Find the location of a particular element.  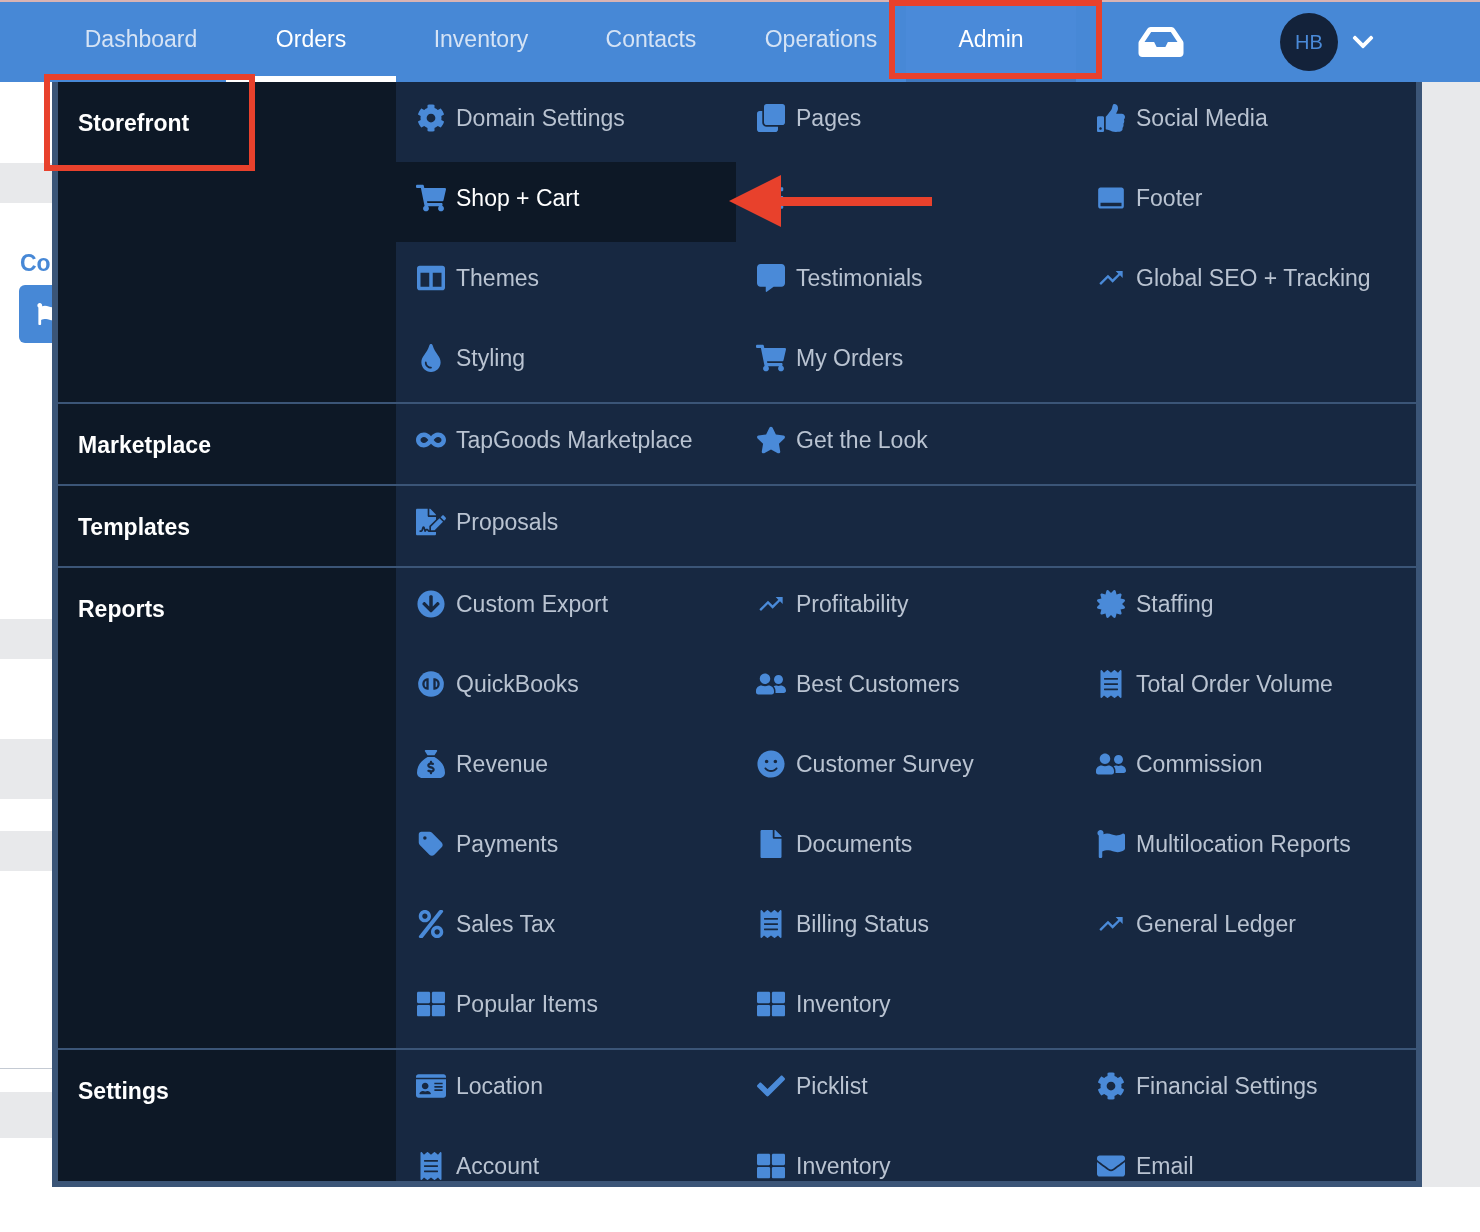

menu-item: Payments is located at coordinates (566, 848).